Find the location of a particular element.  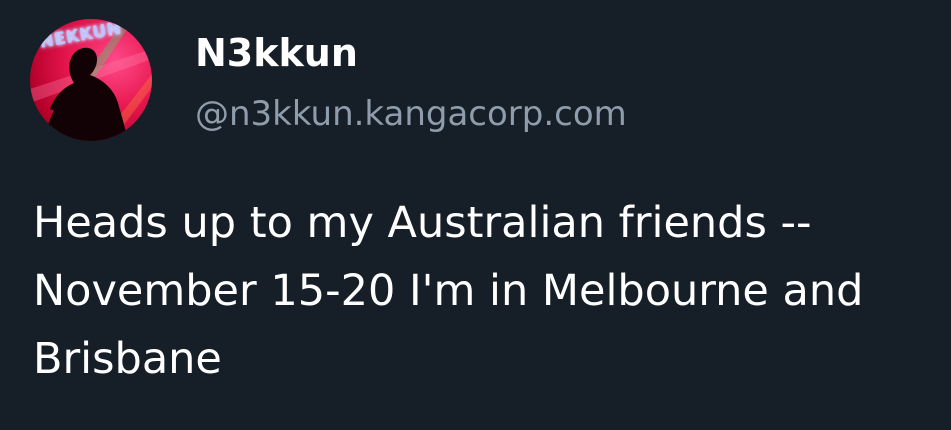

author-handle: @n3kkun.kangacorp.com is located at coordinates (411, 114).